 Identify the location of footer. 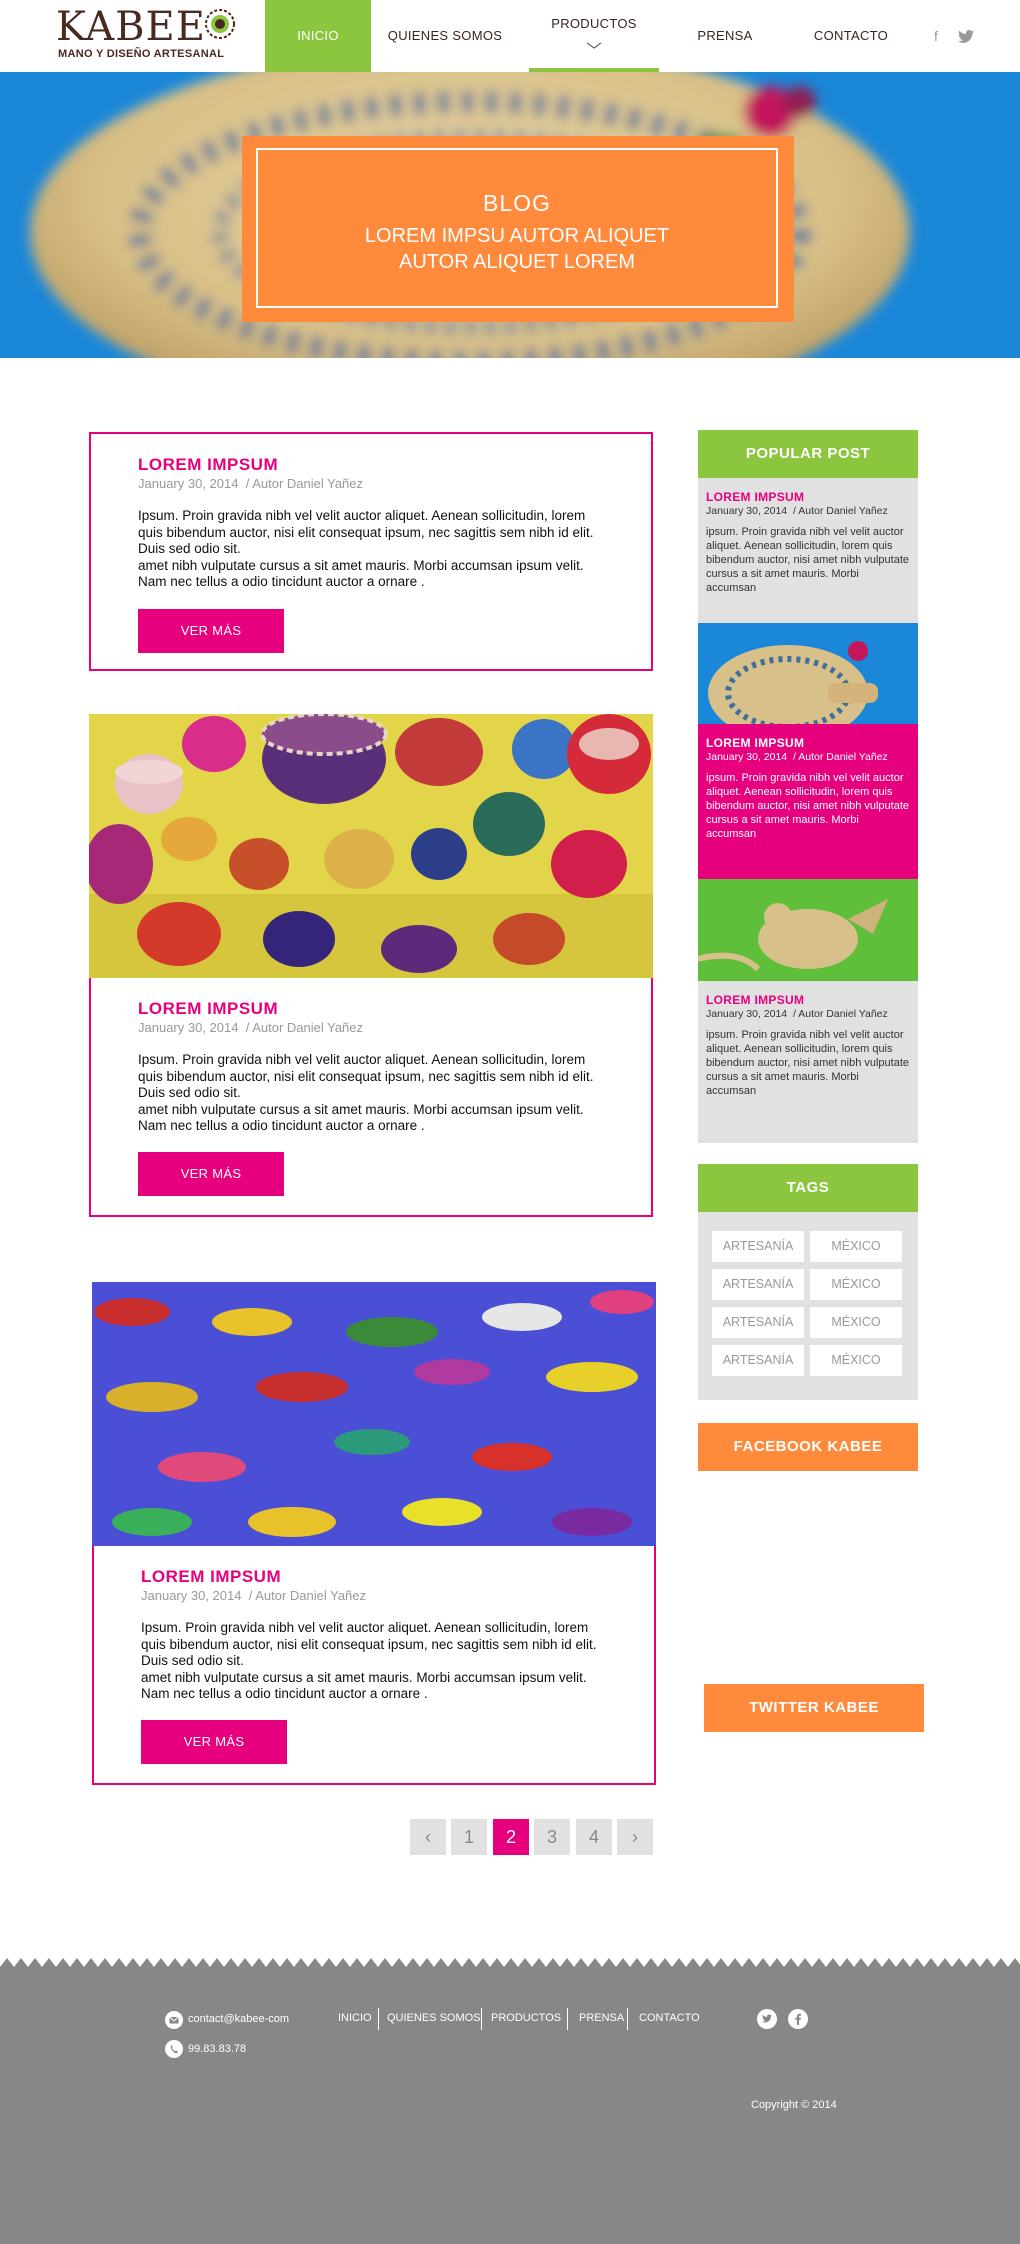
(510, 2101).